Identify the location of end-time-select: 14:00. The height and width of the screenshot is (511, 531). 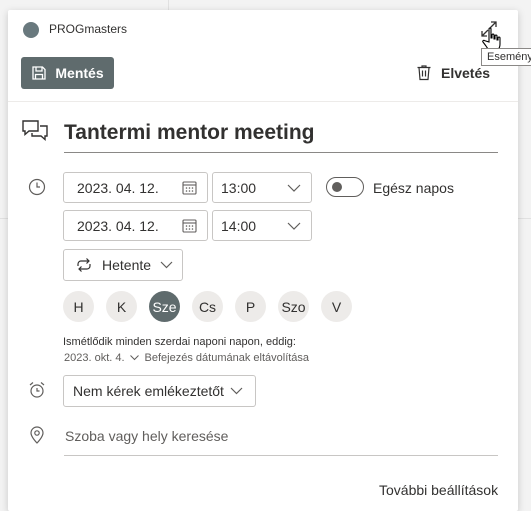
(262, 225).